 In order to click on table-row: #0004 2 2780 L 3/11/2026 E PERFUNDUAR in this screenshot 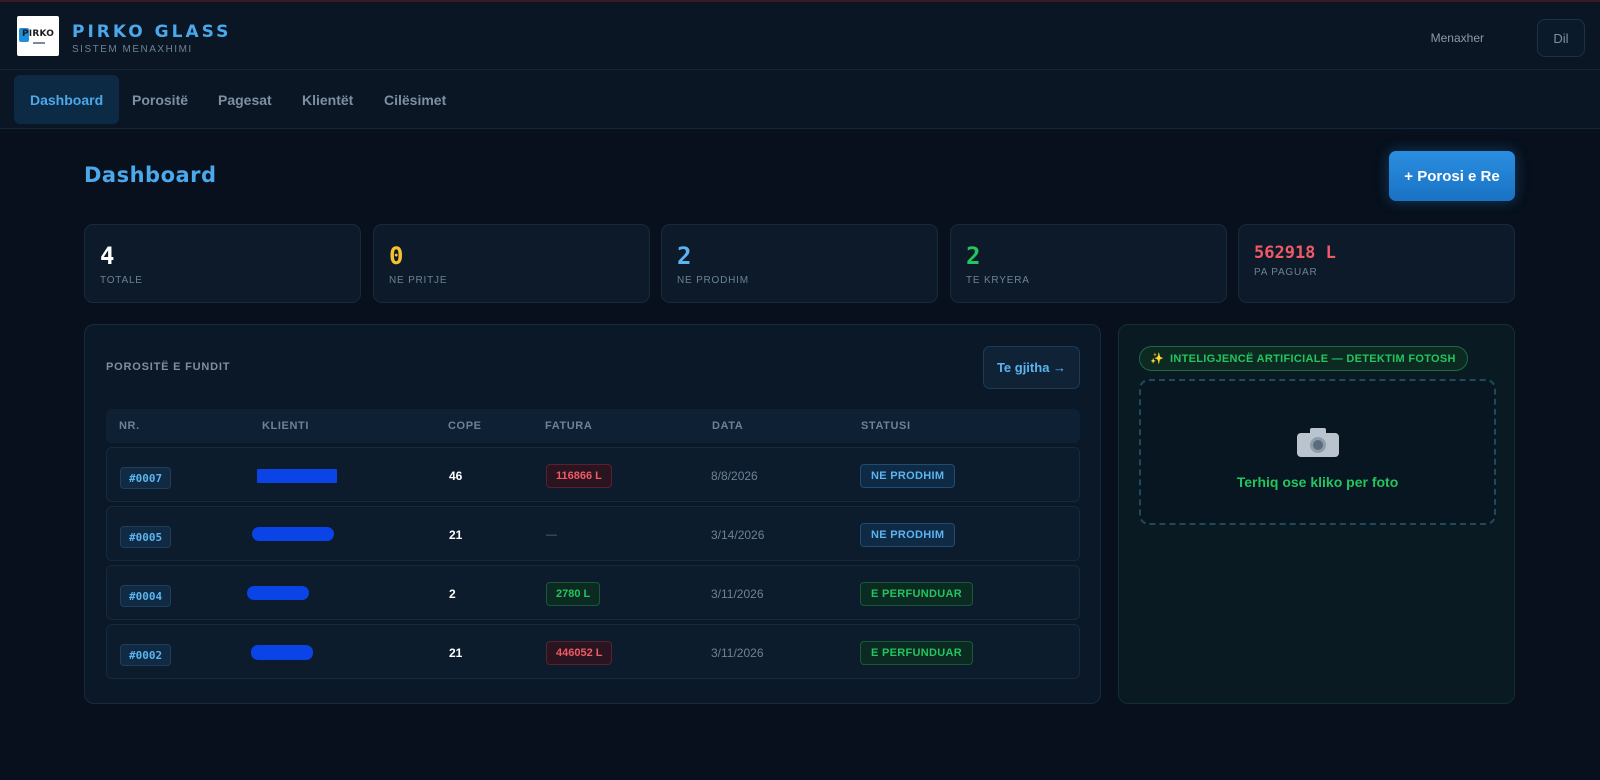, I will do `click(593, 592)`.